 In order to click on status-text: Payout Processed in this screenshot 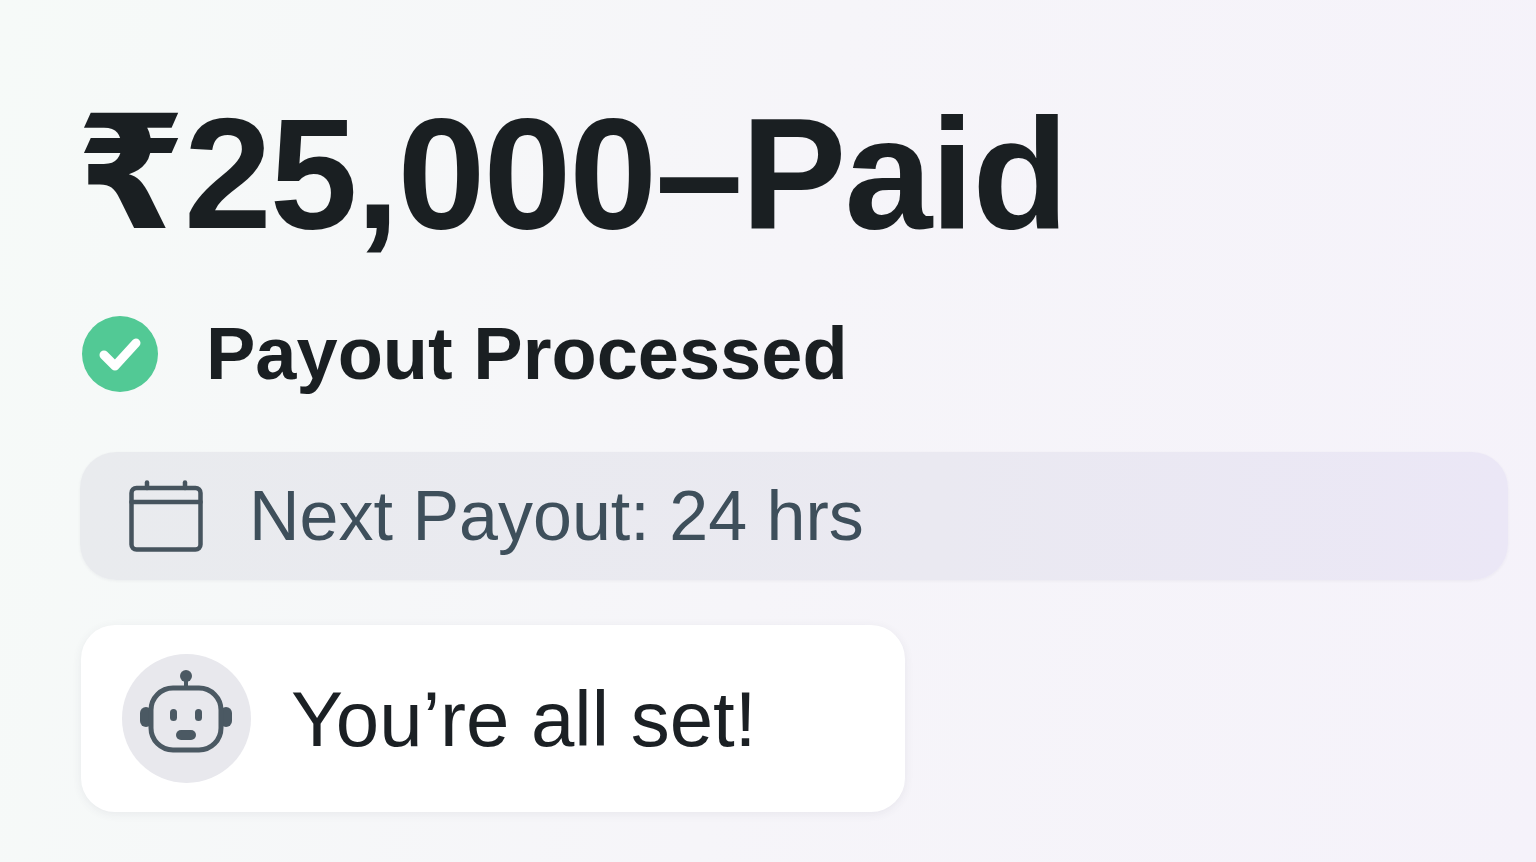, I will do `click(527, 354)`.